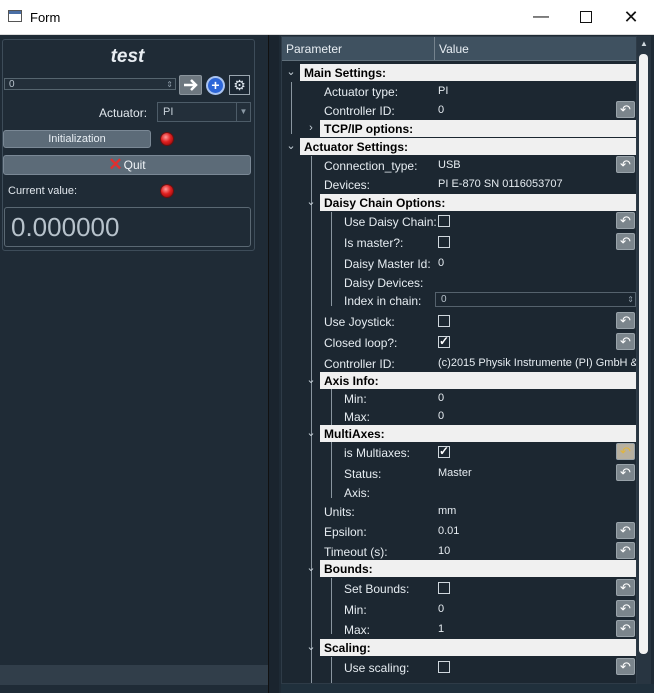 Image resolution: width=654 pixels, height=693 pixels. I want to click on chevron-down-icon: ▼, so click(243, 112).